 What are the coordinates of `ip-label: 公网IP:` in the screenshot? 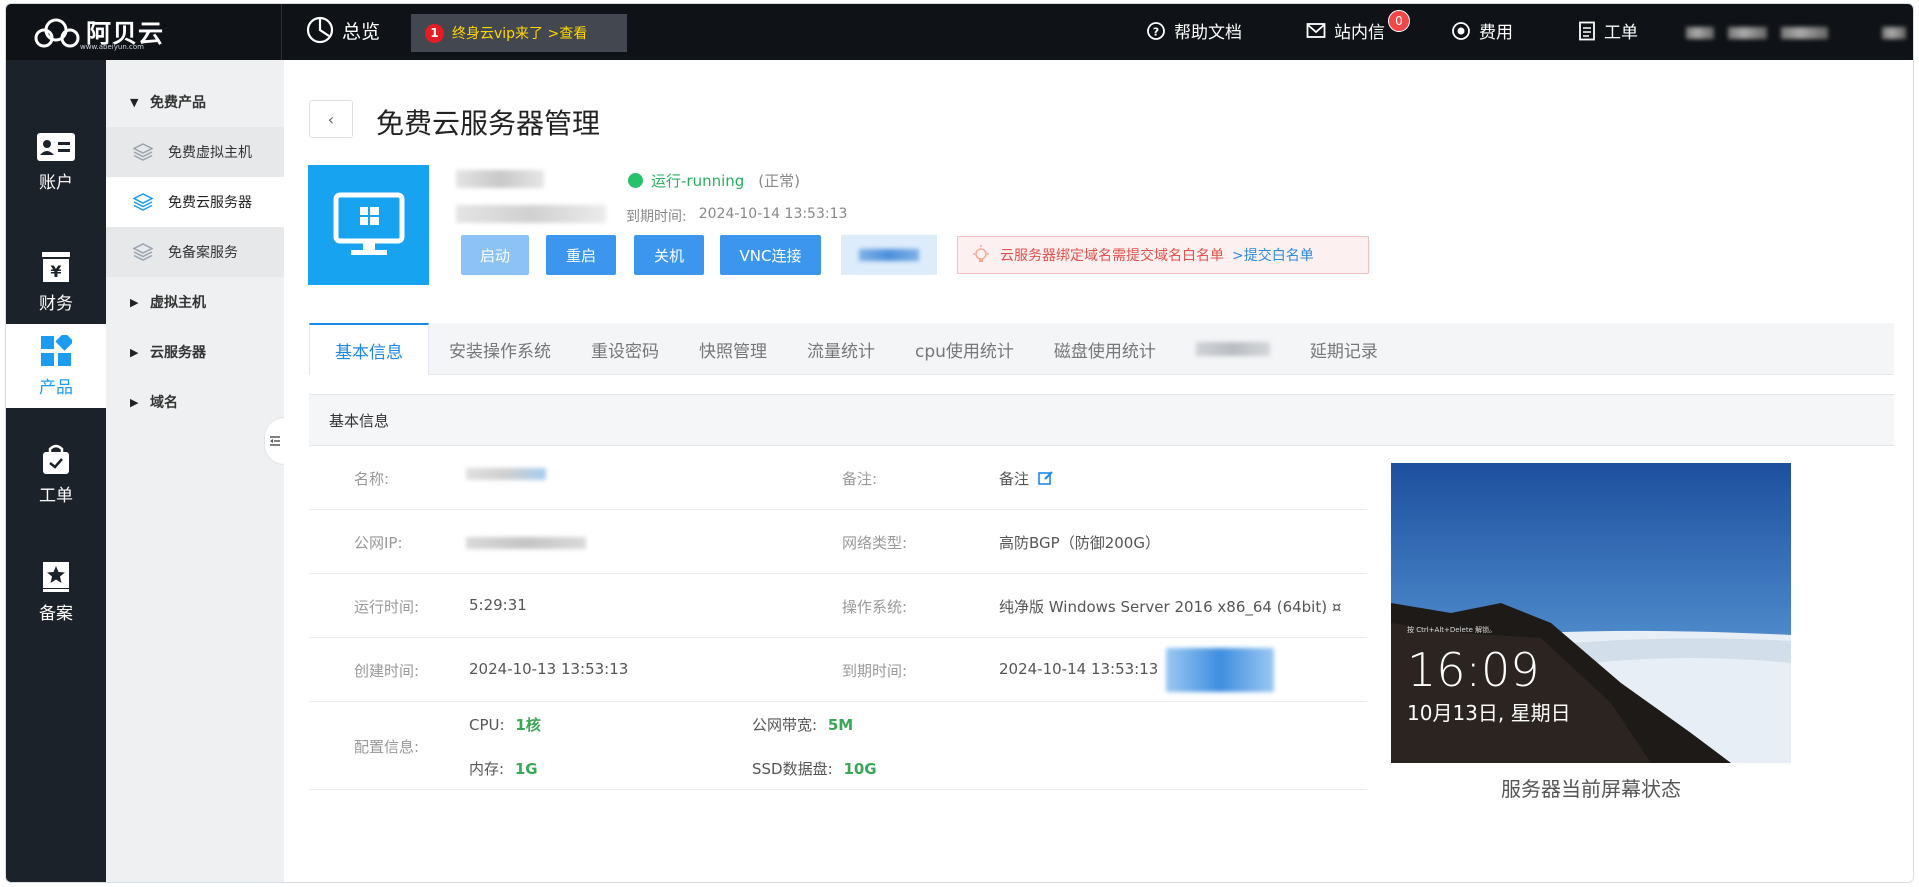 It's located at (378, 543).